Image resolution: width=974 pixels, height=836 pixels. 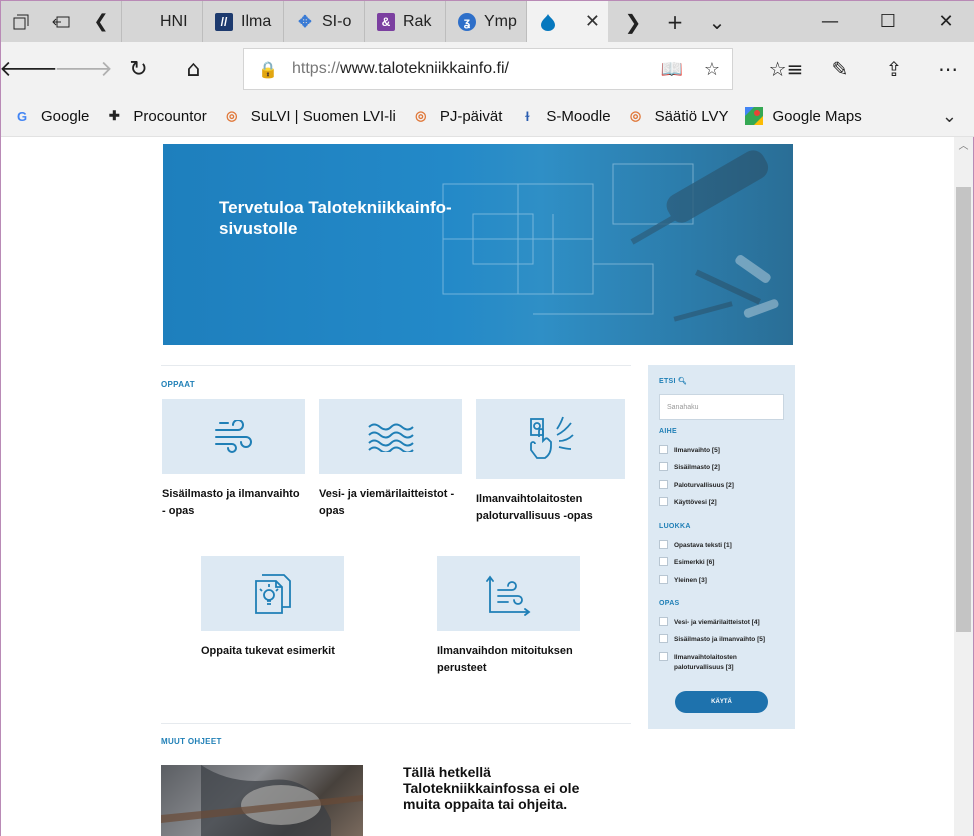 I want to click on close-tab-icon: ✕, so click(x=592, y=21).